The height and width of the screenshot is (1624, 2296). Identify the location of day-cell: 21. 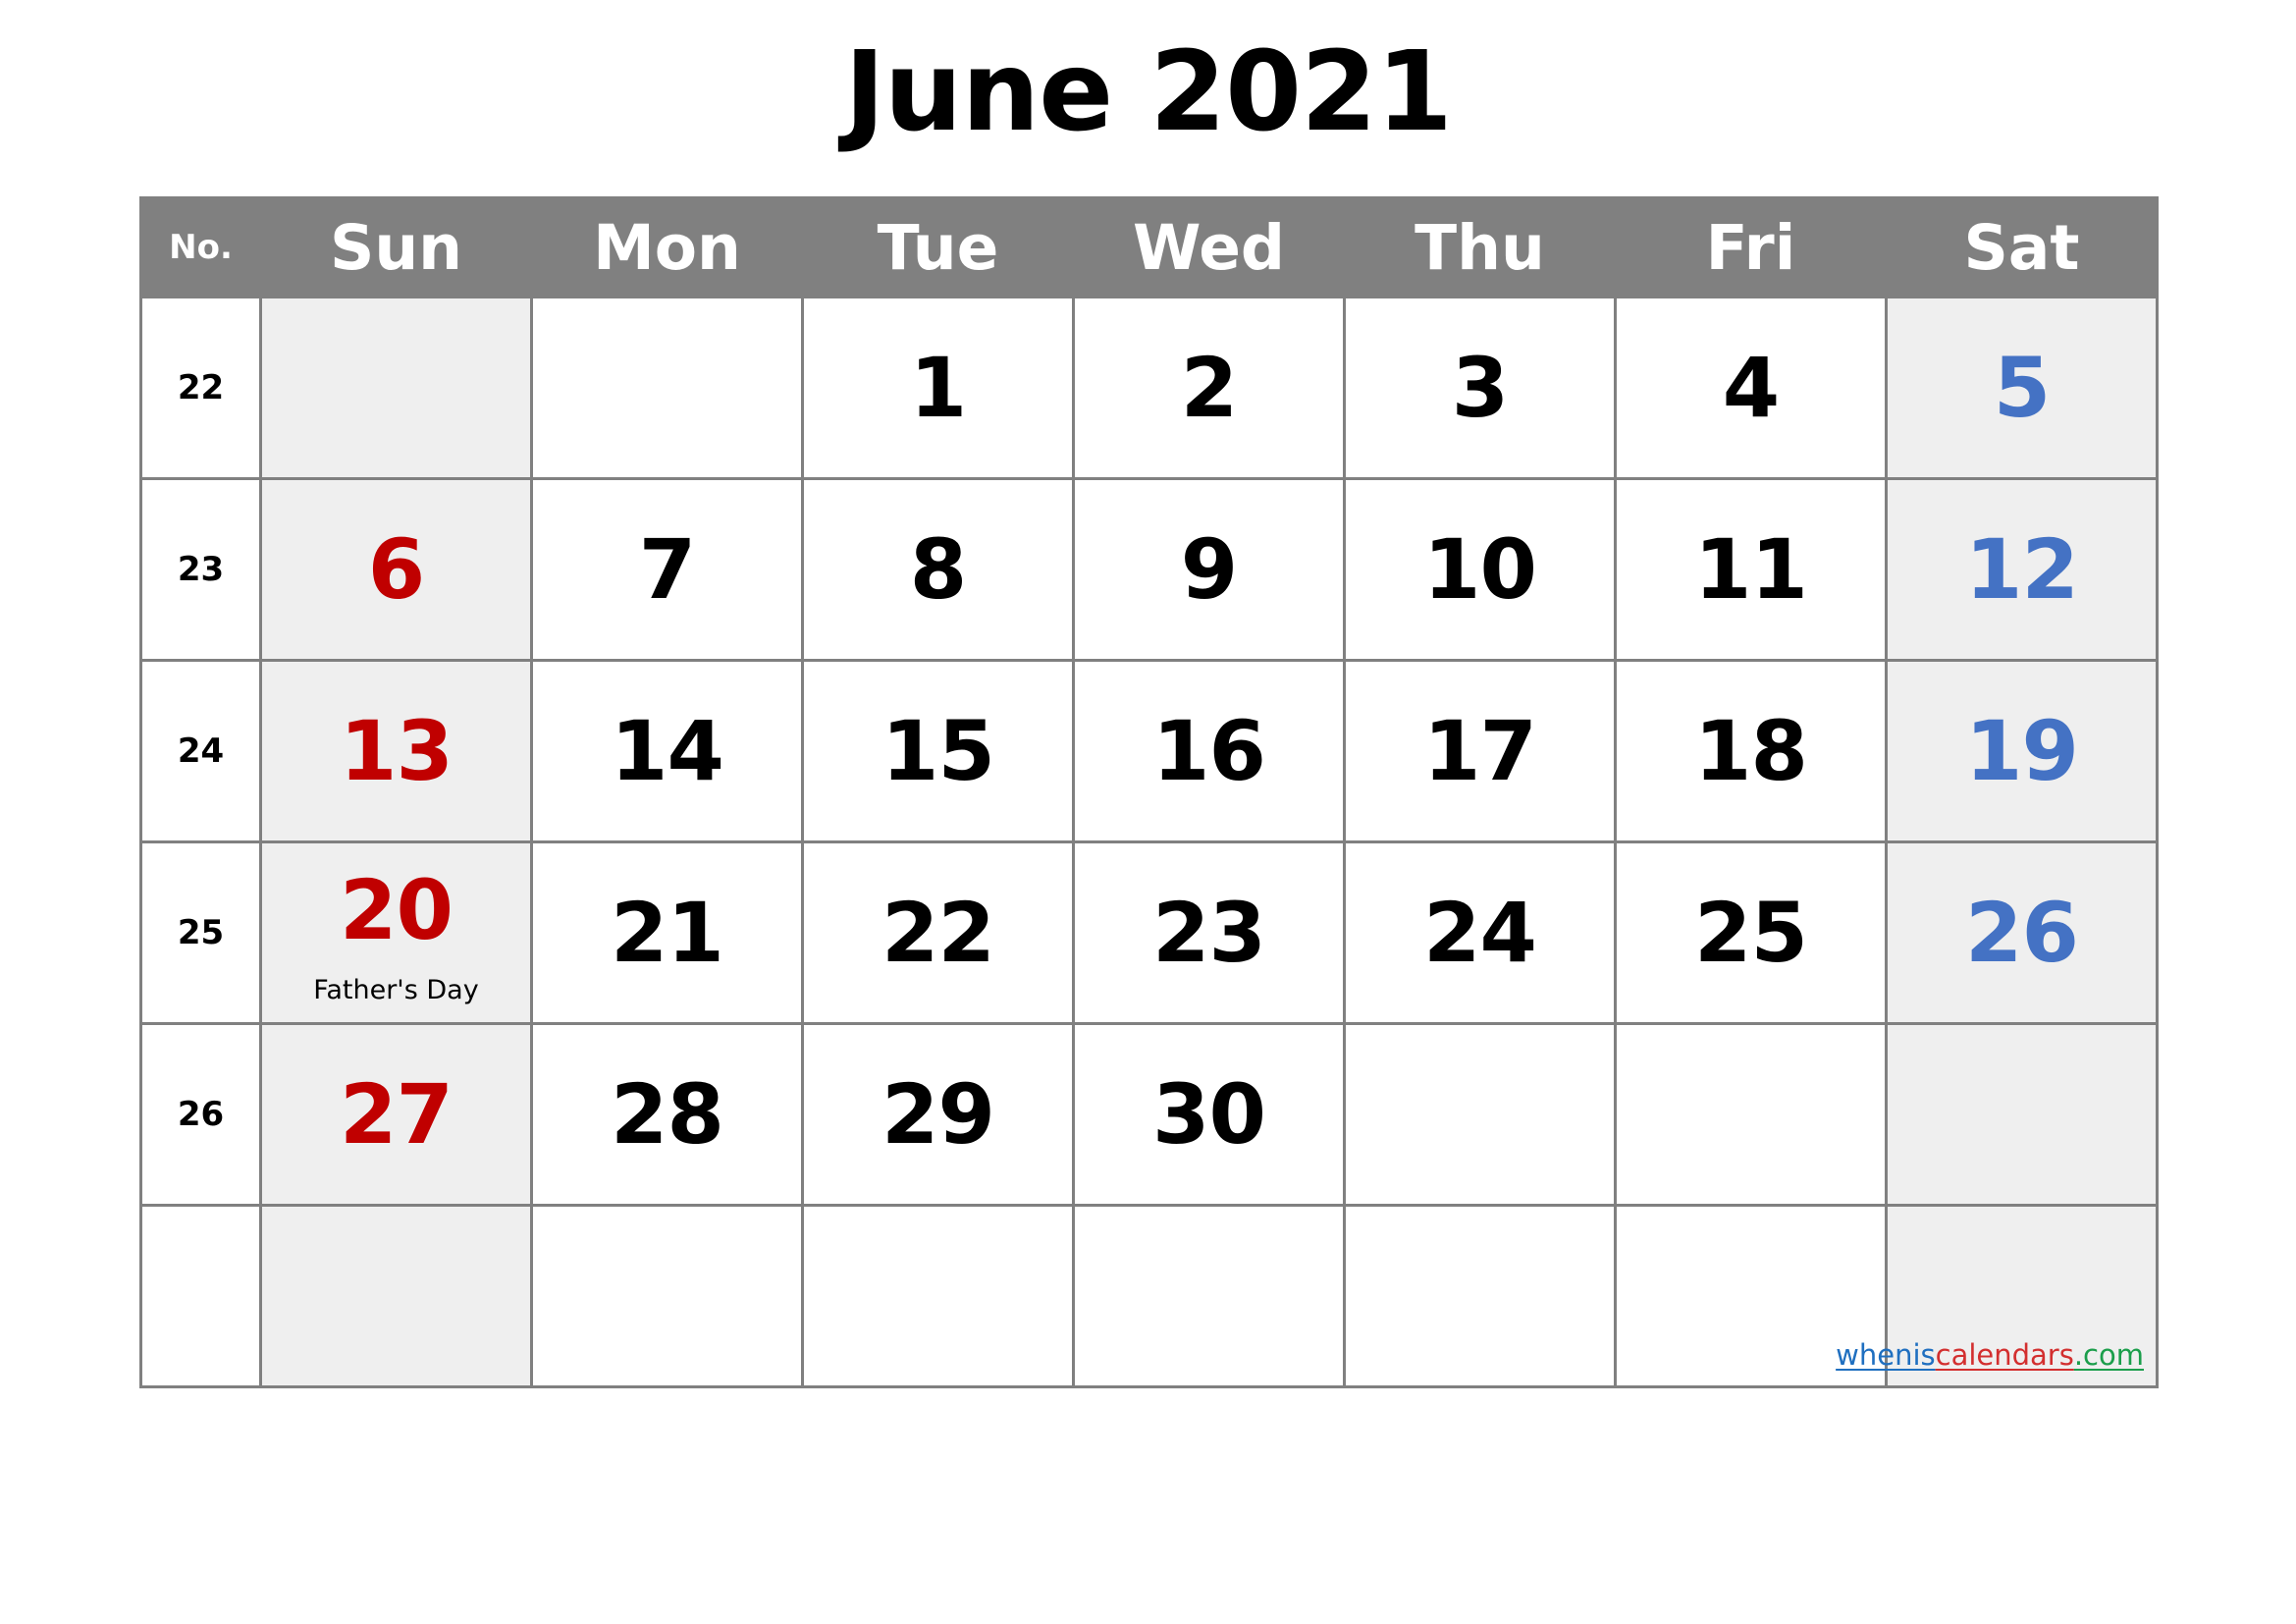
(667, 932).